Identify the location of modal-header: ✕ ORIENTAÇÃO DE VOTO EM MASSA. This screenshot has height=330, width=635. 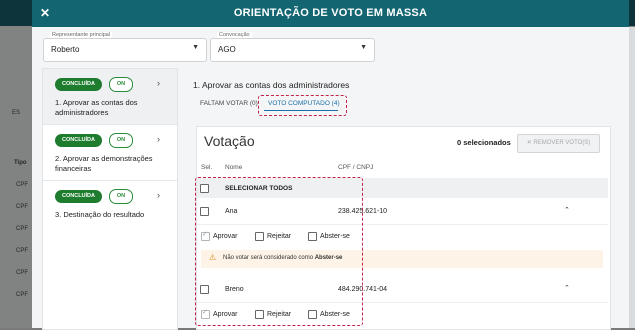
(330, 13).